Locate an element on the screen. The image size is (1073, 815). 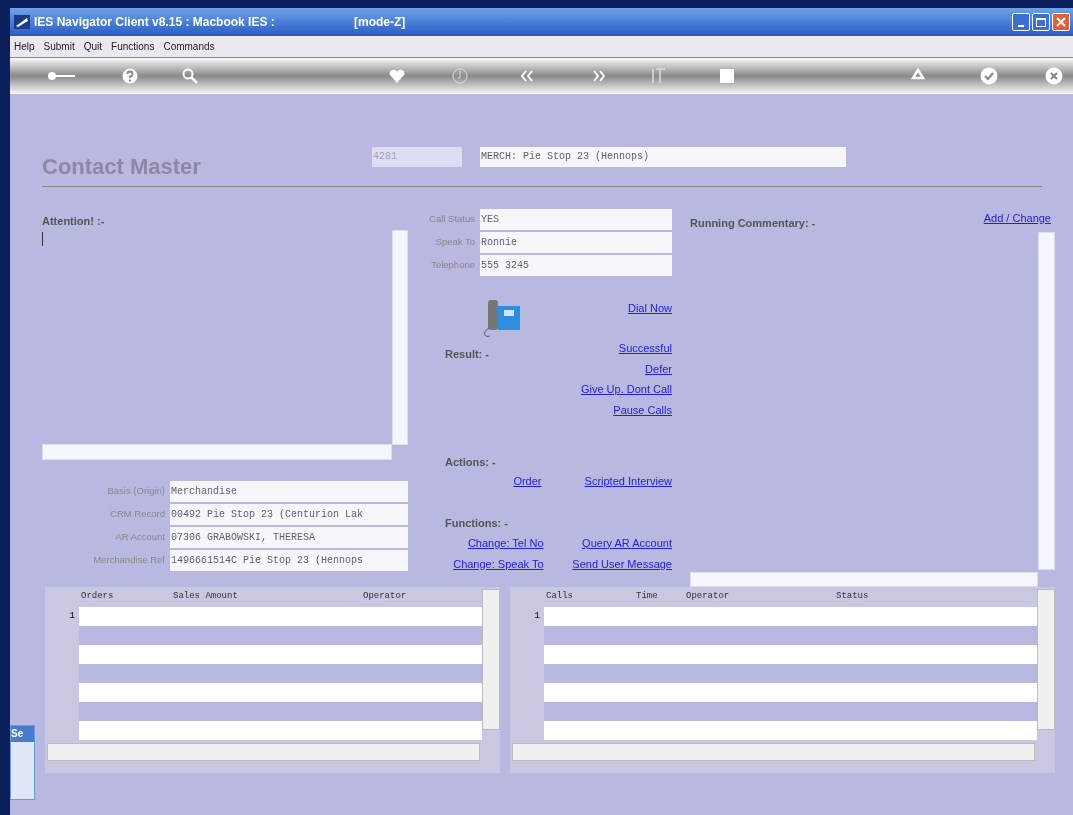
close-button is located at coordinates (1061, 22).